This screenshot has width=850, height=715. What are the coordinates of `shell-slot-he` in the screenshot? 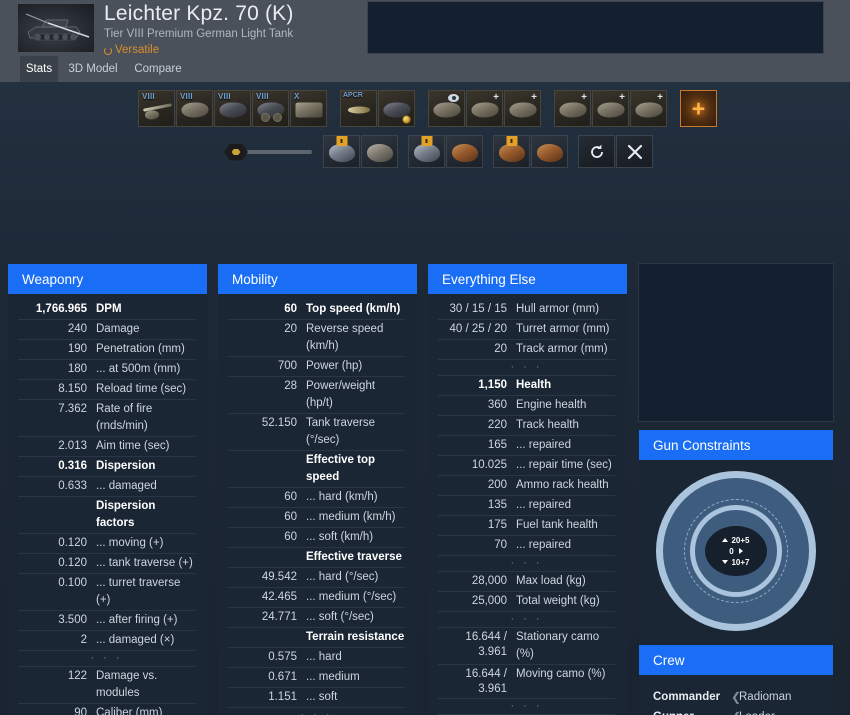 It's located at (396, 108).